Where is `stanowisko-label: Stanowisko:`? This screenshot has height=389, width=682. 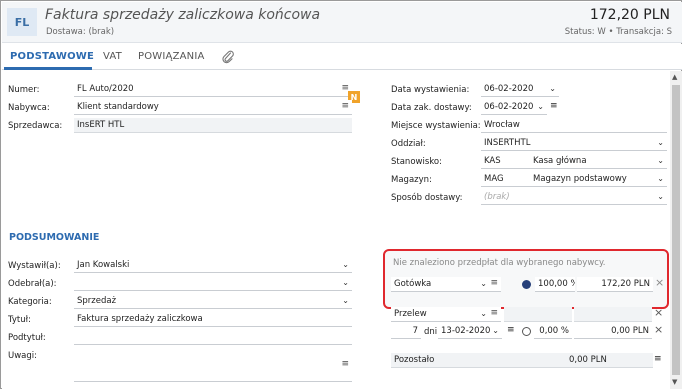 stanowisko-label: Stanowisko: is located at coordinates (416, 162).